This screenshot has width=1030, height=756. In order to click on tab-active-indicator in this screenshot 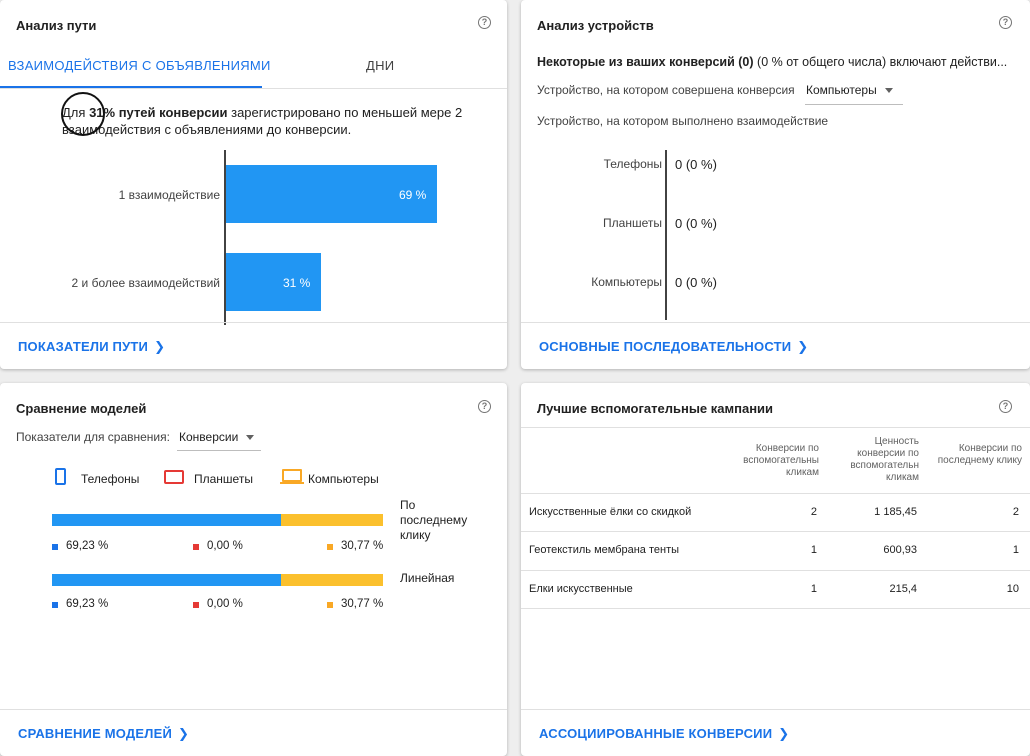, I will do `click(131, 87)`.